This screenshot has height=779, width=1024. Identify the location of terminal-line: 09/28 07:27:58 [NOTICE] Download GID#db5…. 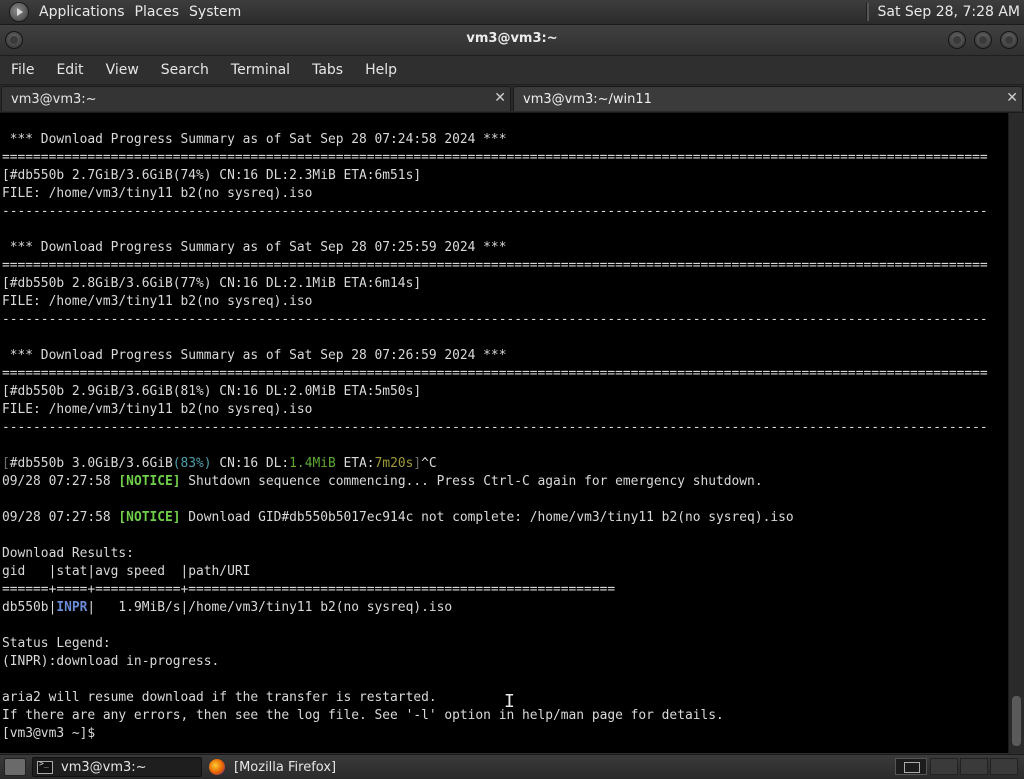
(495, 518).